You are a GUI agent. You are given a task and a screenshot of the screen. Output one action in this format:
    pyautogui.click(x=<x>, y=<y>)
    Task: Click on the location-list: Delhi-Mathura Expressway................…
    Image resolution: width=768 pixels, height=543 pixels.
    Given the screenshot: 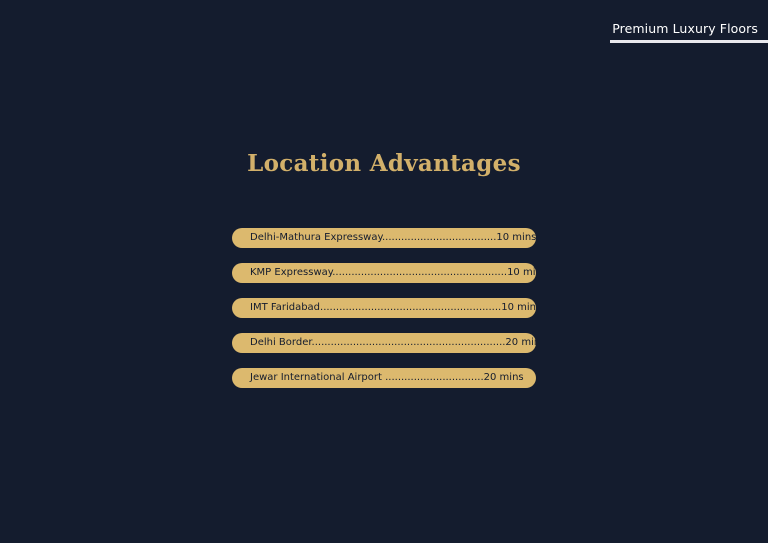 What is the action you would take?
    pyautogui.click(x=384, y=315)
    